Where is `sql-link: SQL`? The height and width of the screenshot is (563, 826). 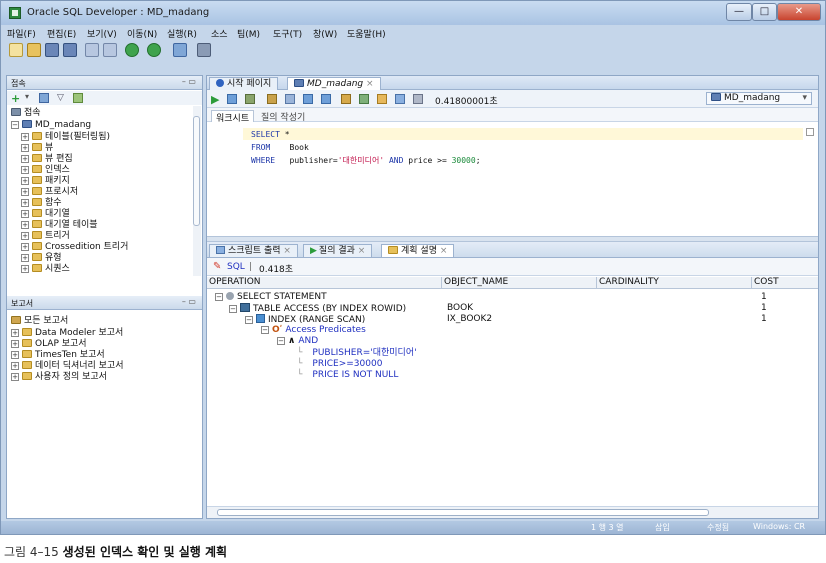 sql-link: SQL is located at coordinates (236, 267).